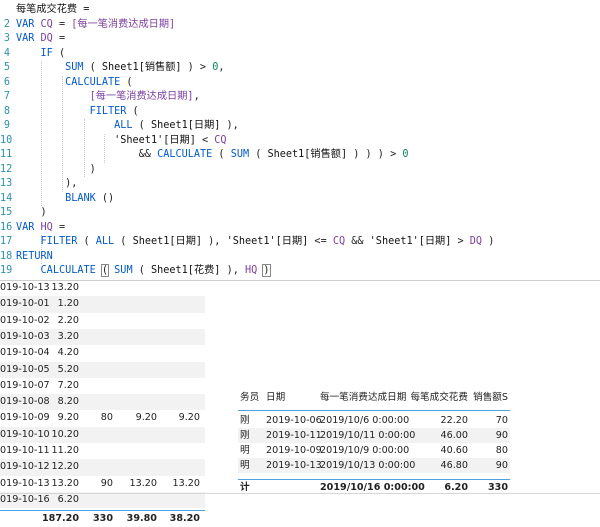 This screenshot has height=527, width=600. Describe the element at coordinates (6, 198) in the screenshot. I see `line-number: 14` at that location.